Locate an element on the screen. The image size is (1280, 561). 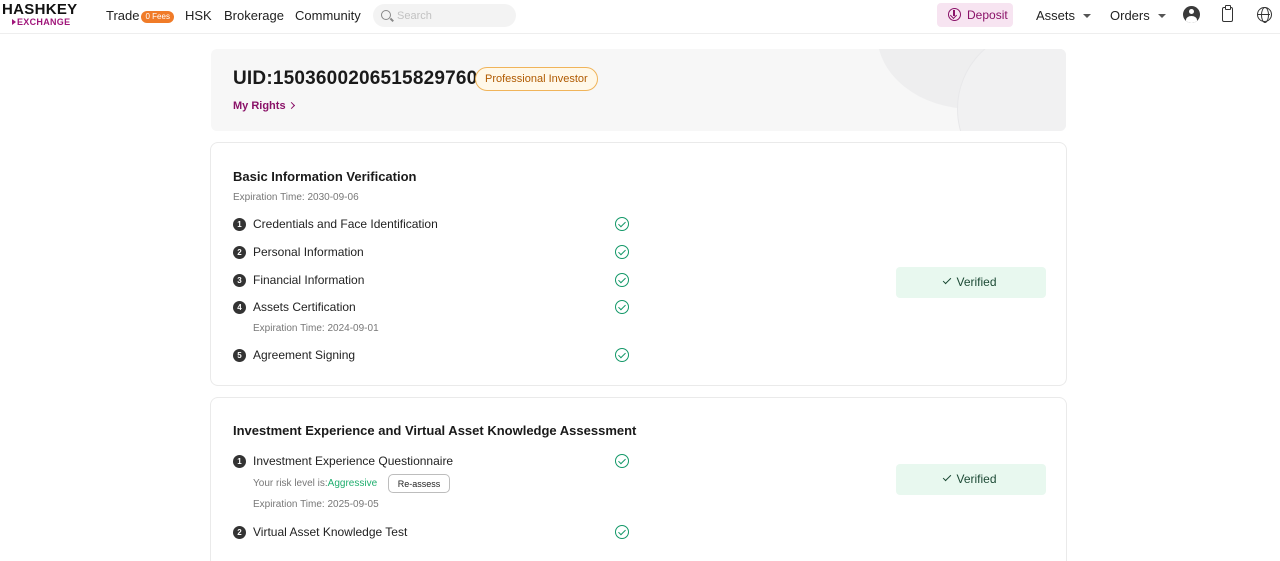
step-number: 3 is located at coordinates (239, 280).